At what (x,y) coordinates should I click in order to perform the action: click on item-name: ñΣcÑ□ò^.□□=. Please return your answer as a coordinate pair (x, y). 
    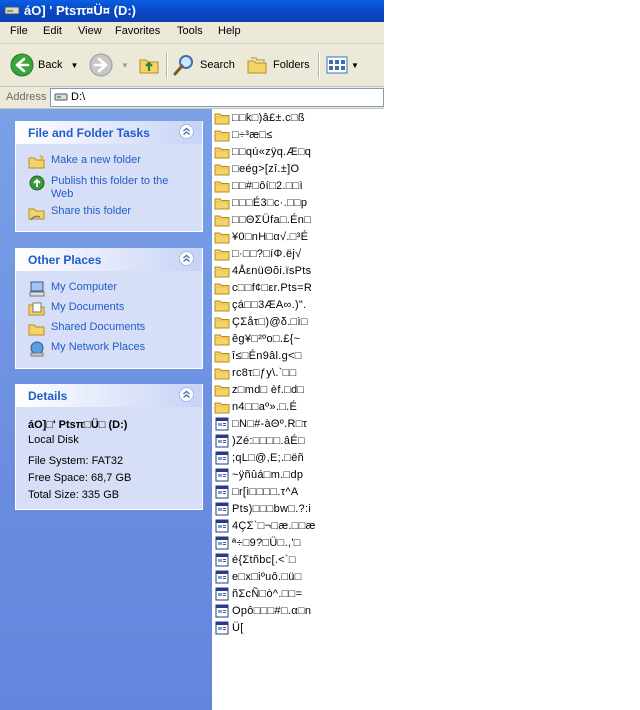
    Looking at the image, I should click on (267, 593).